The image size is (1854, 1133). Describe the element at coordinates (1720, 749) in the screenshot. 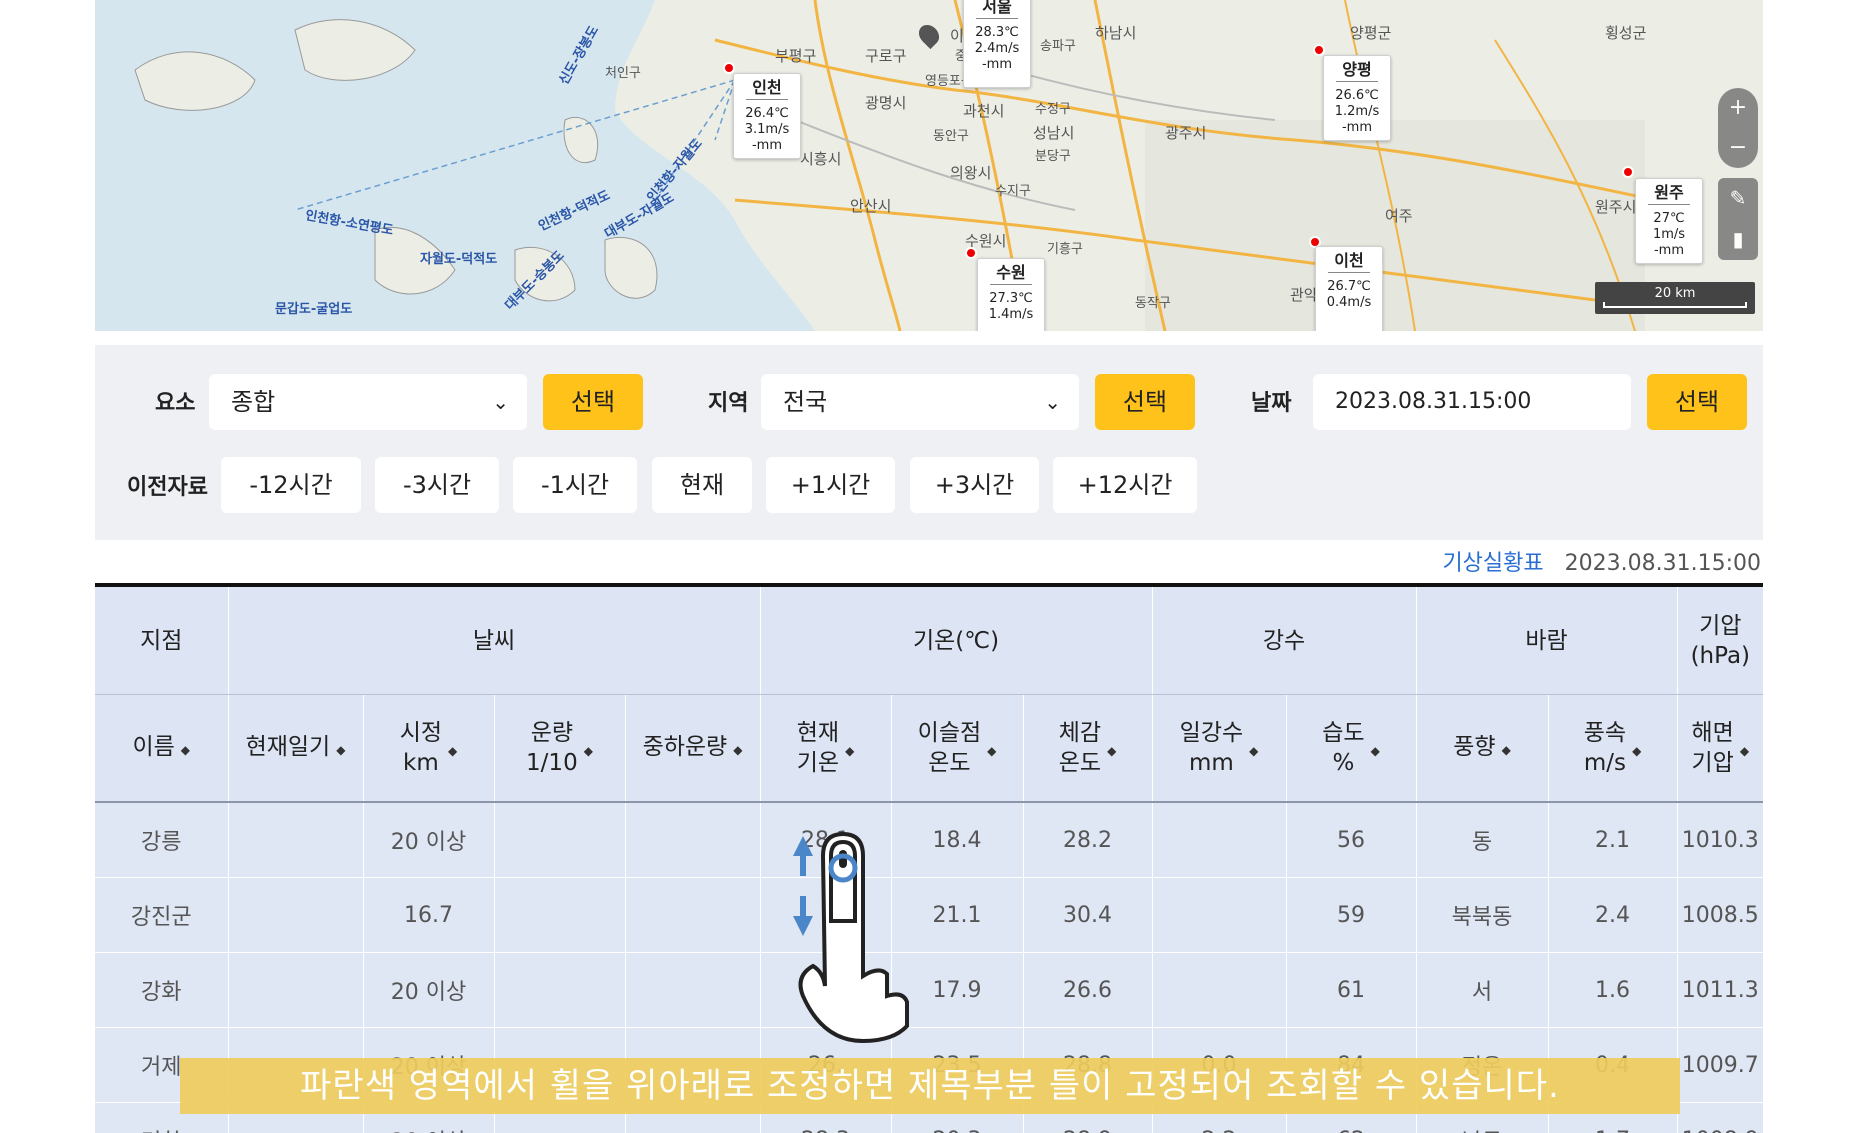

I see `column-header: 해면 기압◆` at that location.